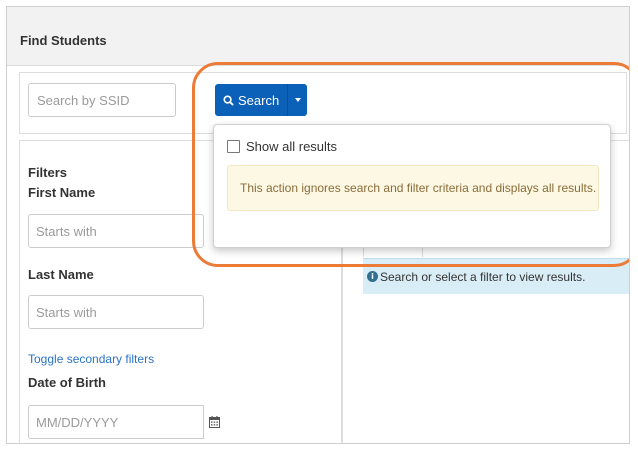 The height and width of the screenshot is (454, 638). I want to click on date-of-birth-group, so click(126, 422).